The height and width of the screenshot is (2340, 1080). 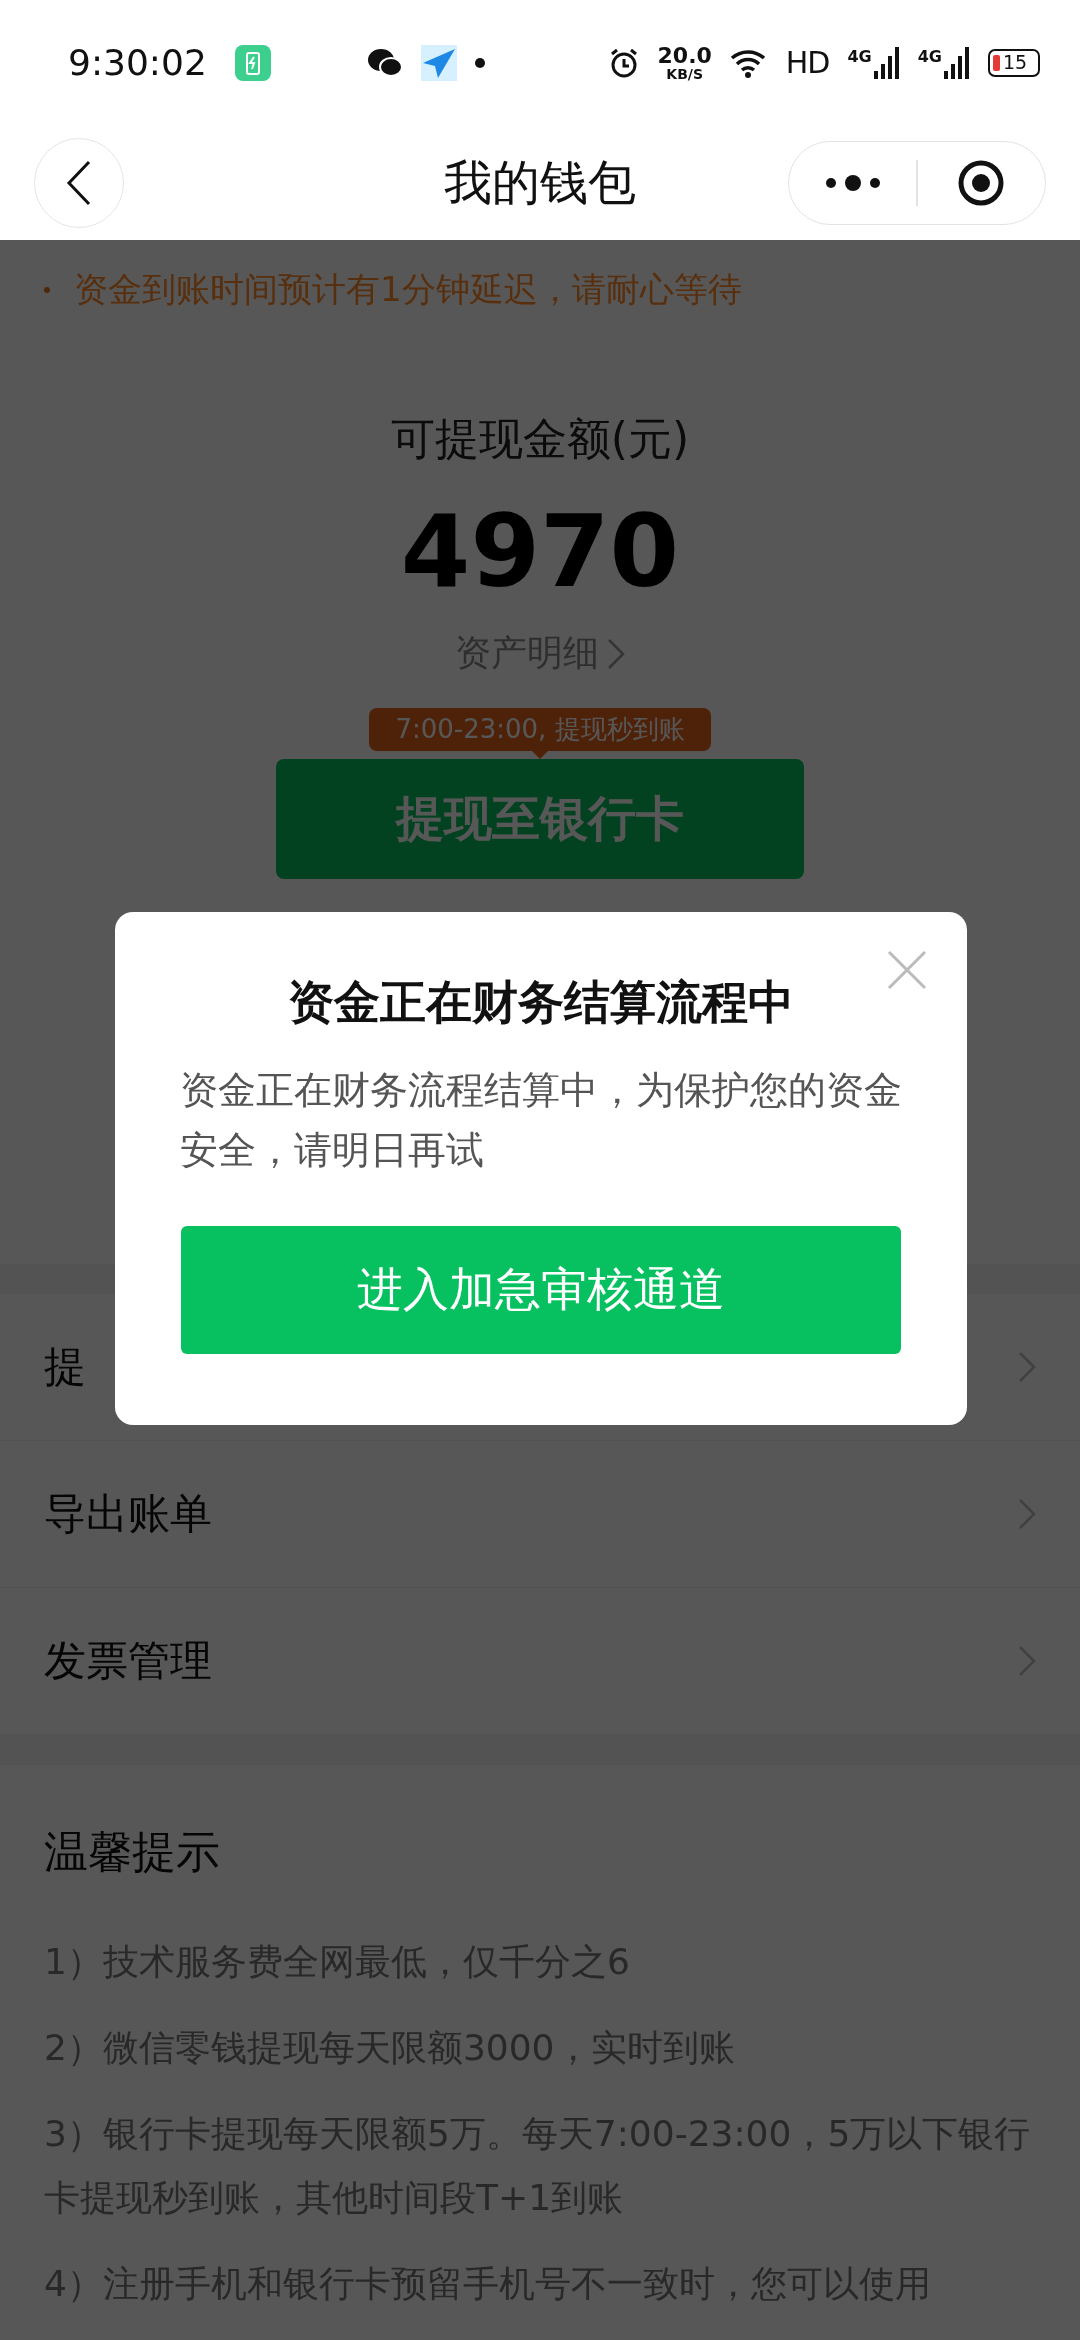 What do you see at coordinates (47, 290) in the screenshot?
I see `bullet-icon` at bounding box center [47, 290].